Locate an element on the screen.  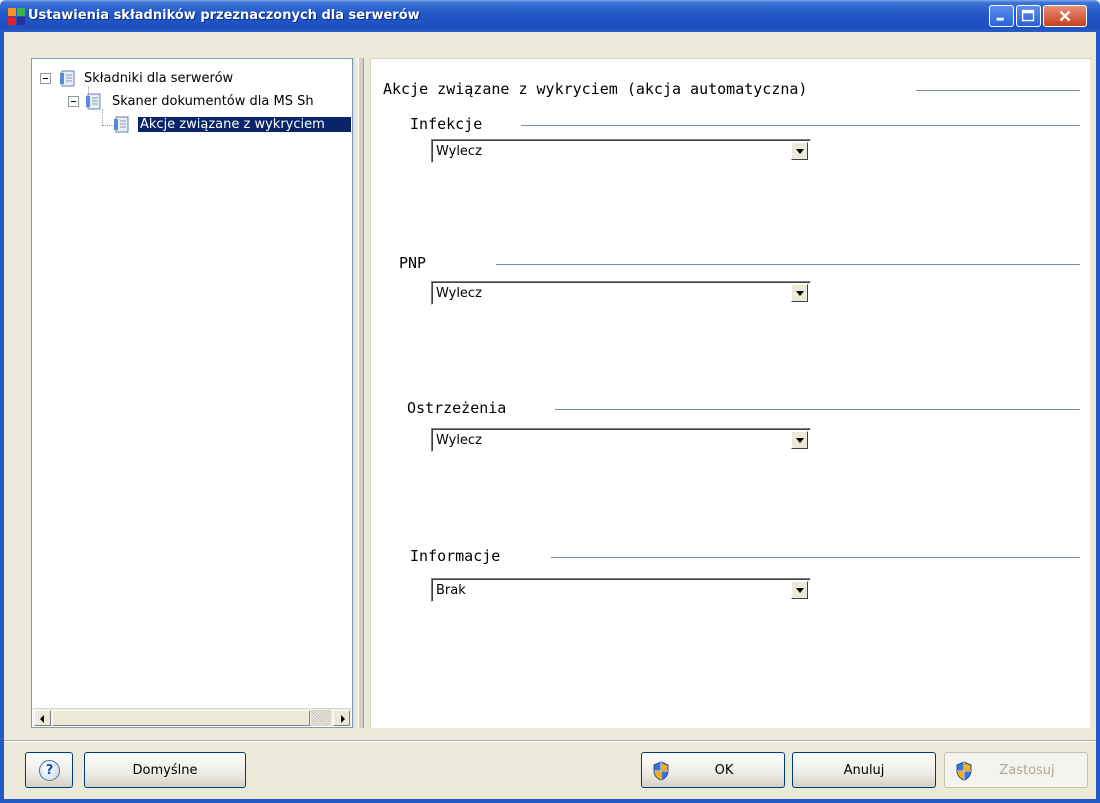
app-logo-icon is located at coordinates (16, 16).